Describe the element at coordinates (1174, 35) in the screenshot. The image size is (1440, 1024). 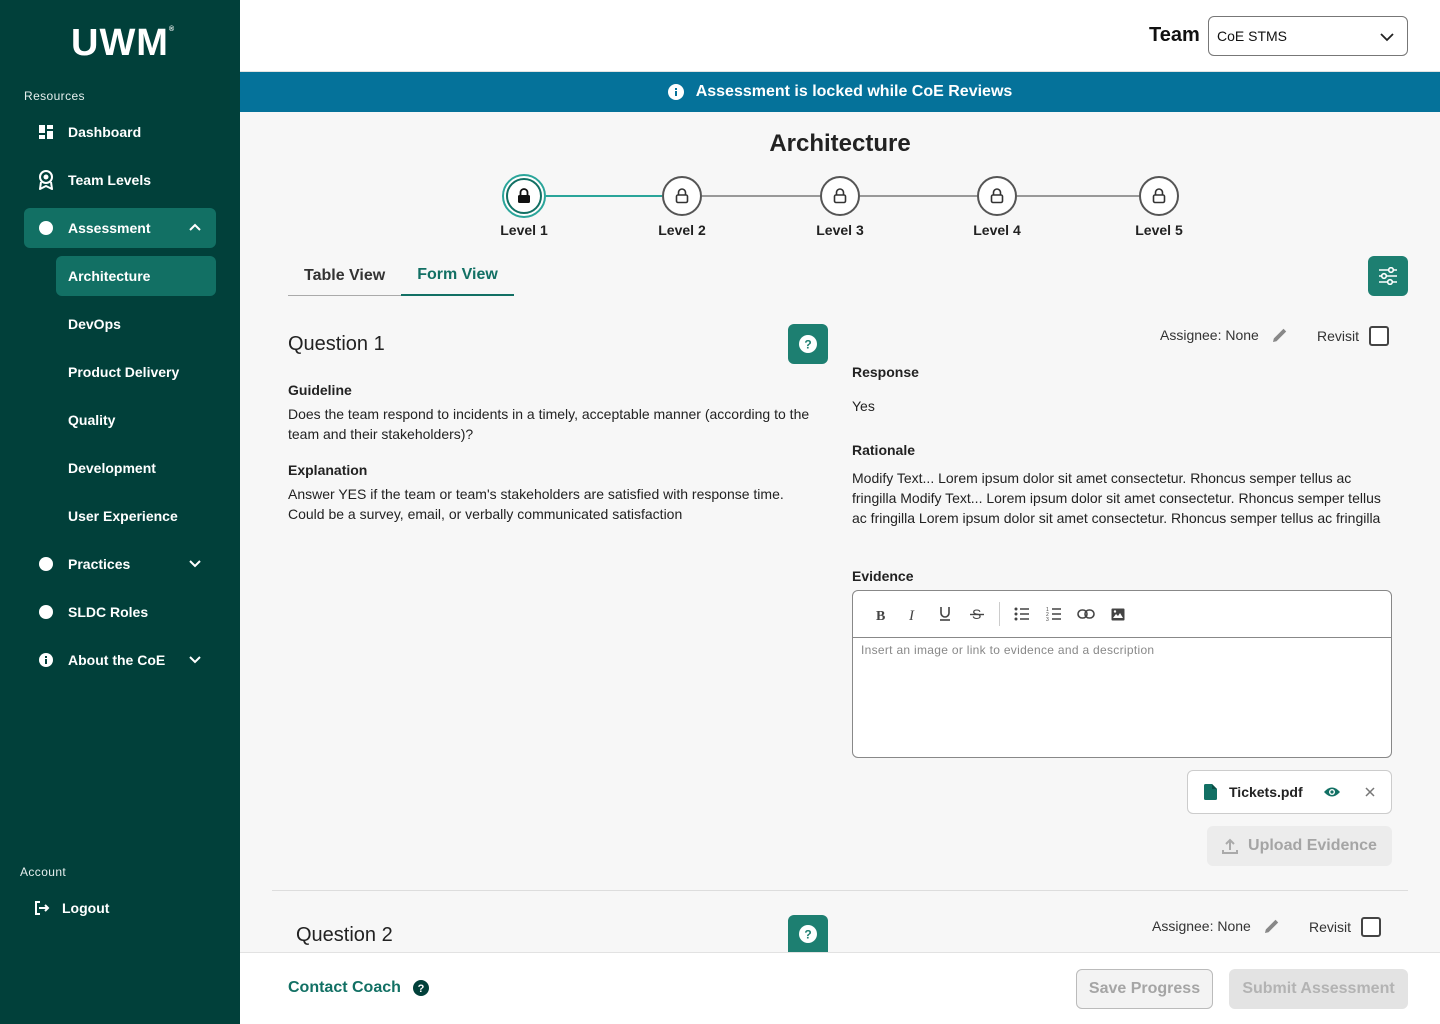
I see `team-label: Team` at that location.